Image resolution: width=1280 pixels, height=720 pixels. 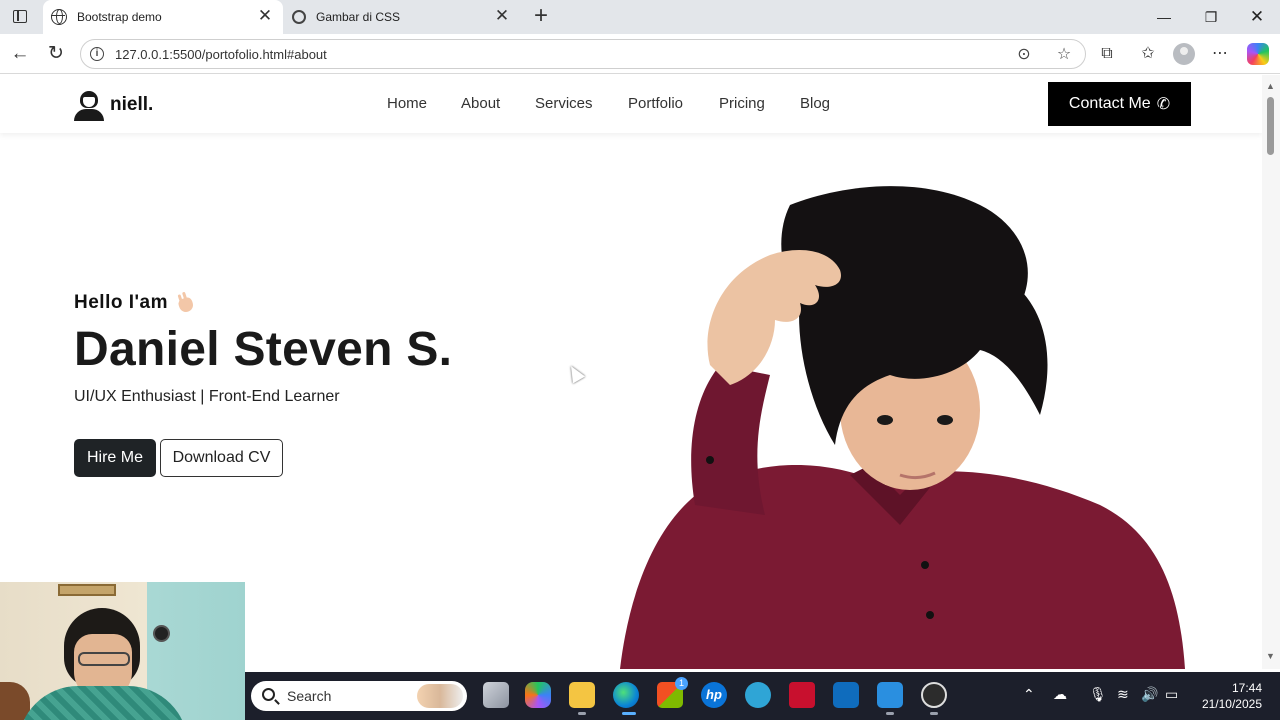 I want to click on nav-pricing: Pricing, so click(x=742, y=103).